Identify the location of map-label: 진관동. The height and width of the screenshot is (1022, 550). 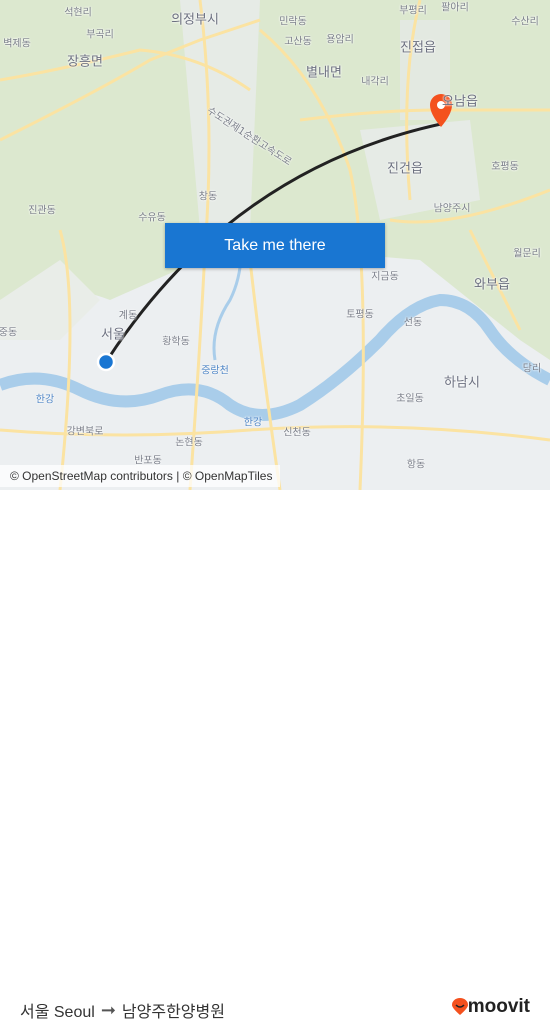
(42, 211).